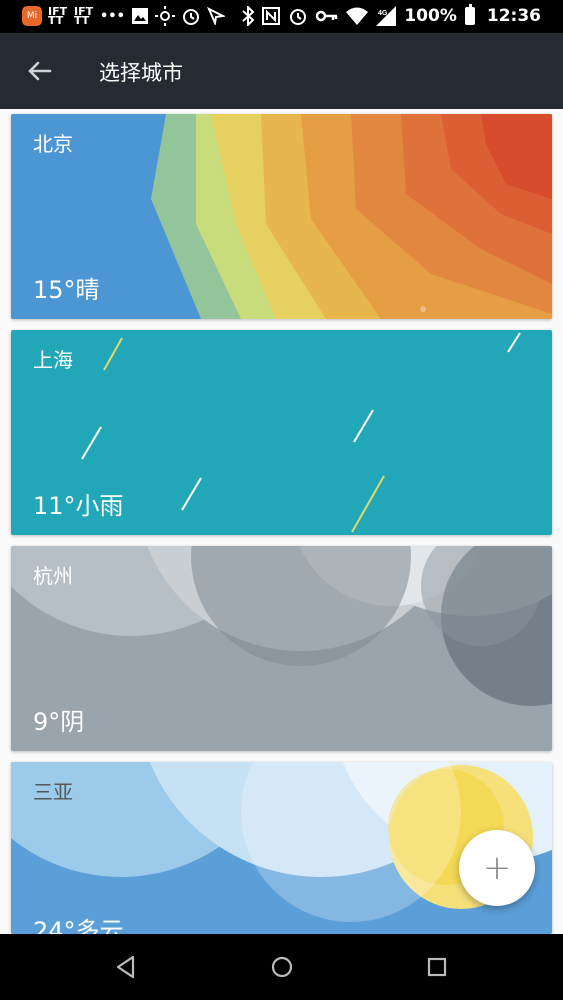  What do you see at coordinates (437, 967) in the screenshot?
I see `recents-square-icon` at bounding box center [437, 967].